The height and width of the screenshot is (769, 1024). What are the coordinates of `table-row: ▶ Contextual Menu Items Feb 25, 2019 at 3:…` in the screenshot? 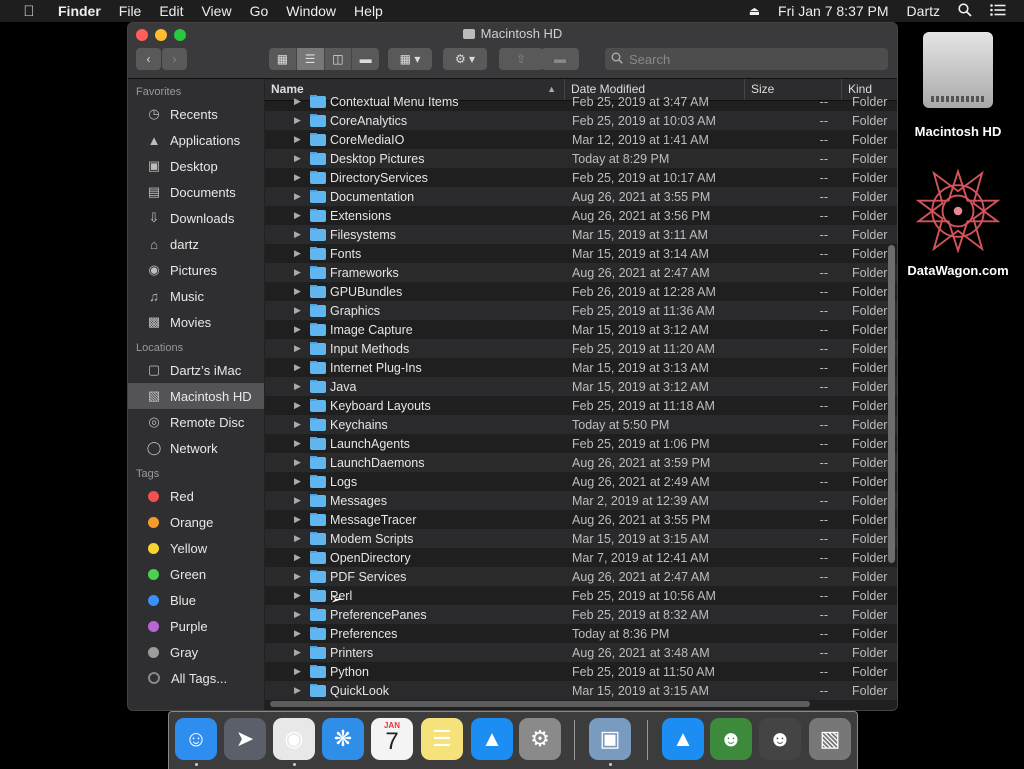 It's located at (581, 101).